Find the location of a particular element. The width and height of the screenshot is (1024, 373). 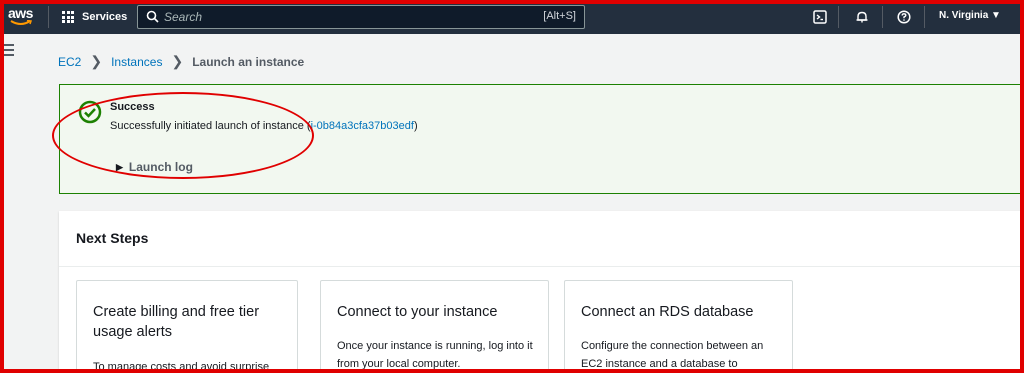

help-button is located at coordinates (904, 17).